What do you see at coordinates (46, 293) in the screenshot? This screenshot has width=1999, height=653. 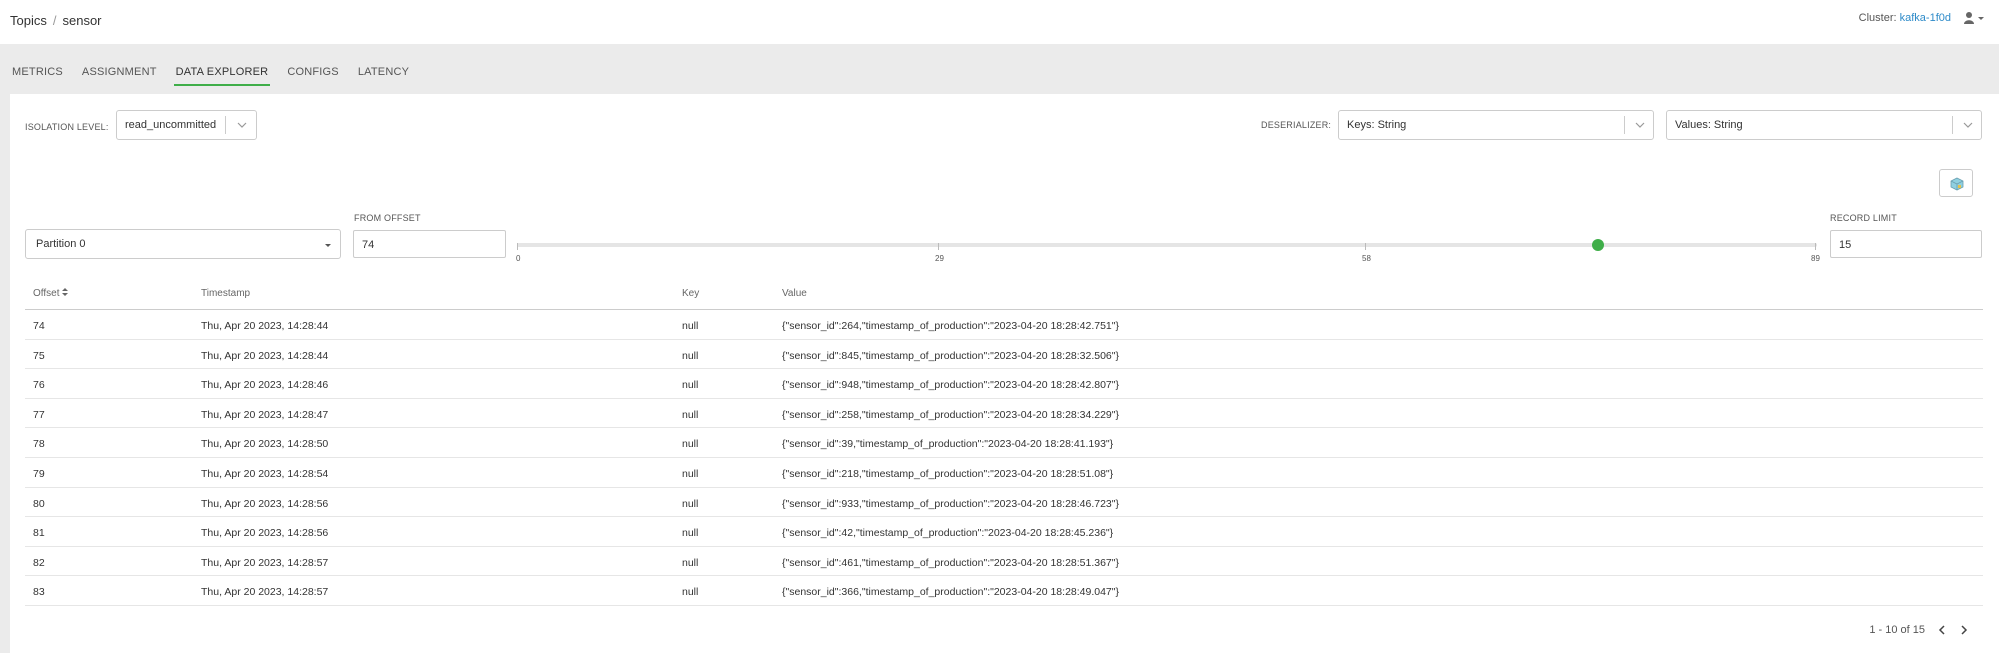 I see `column-header-label: Offset` at bounding box center [46, 293].